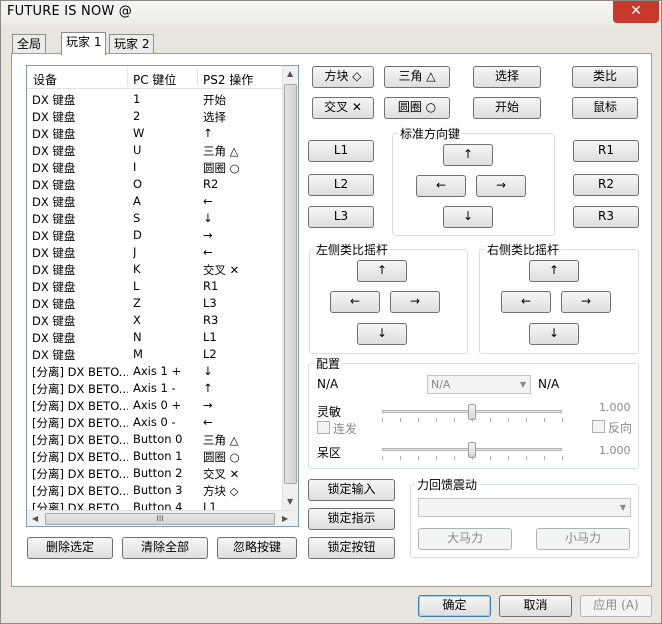  I want to click on scroll-left-icon: ◀, so click(35, 518).